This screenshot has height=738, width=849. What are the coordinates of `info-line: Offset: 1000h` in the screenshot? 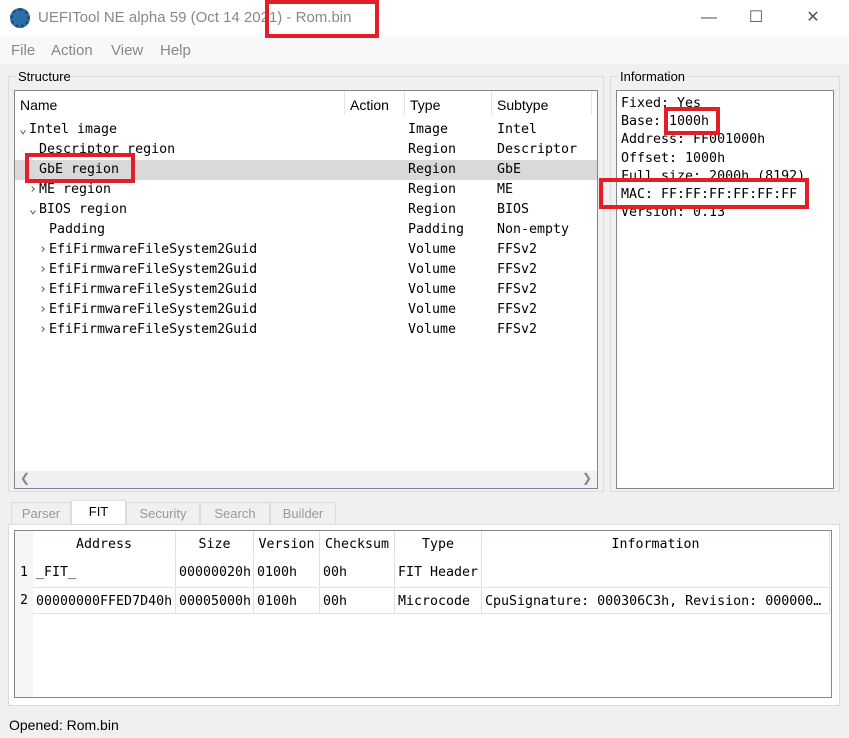 It's located at (673, 158).